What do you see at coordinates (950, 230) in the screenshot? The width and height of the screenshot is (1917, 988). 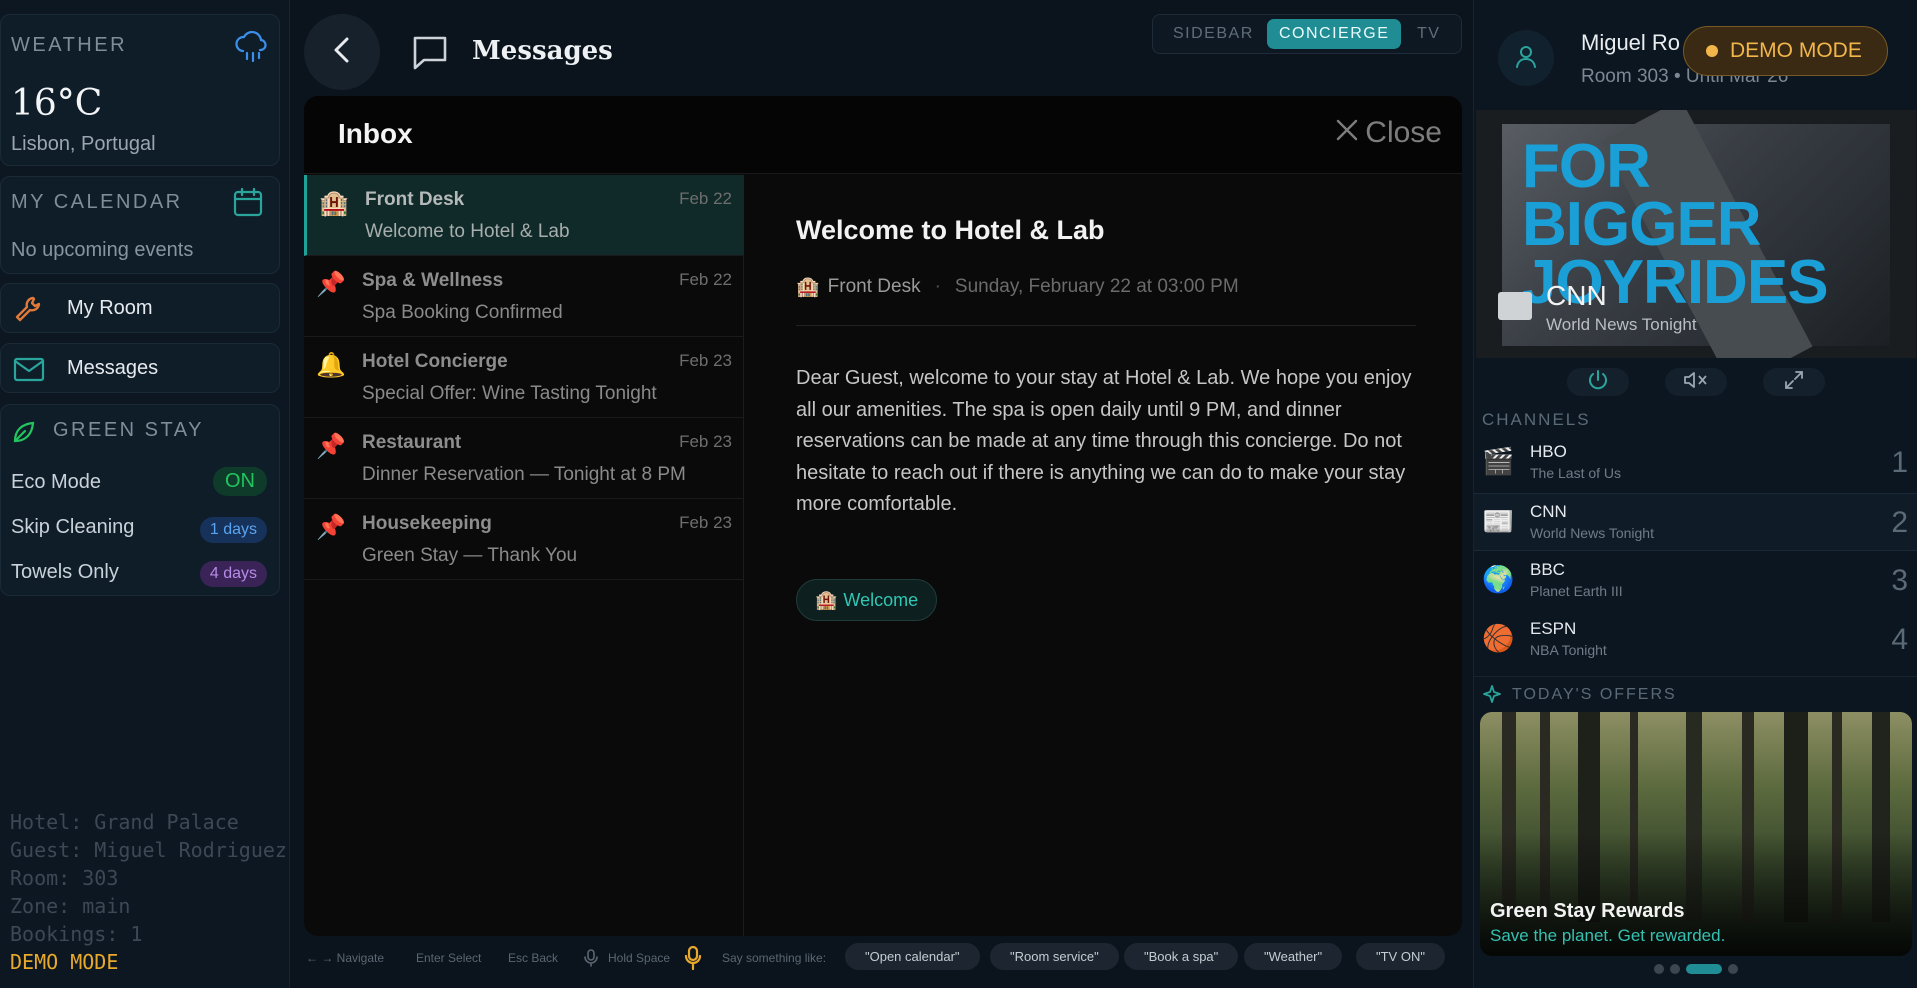 I see `message-title: Welcome to Hotel & Lab` at bounding box center [950, 230].